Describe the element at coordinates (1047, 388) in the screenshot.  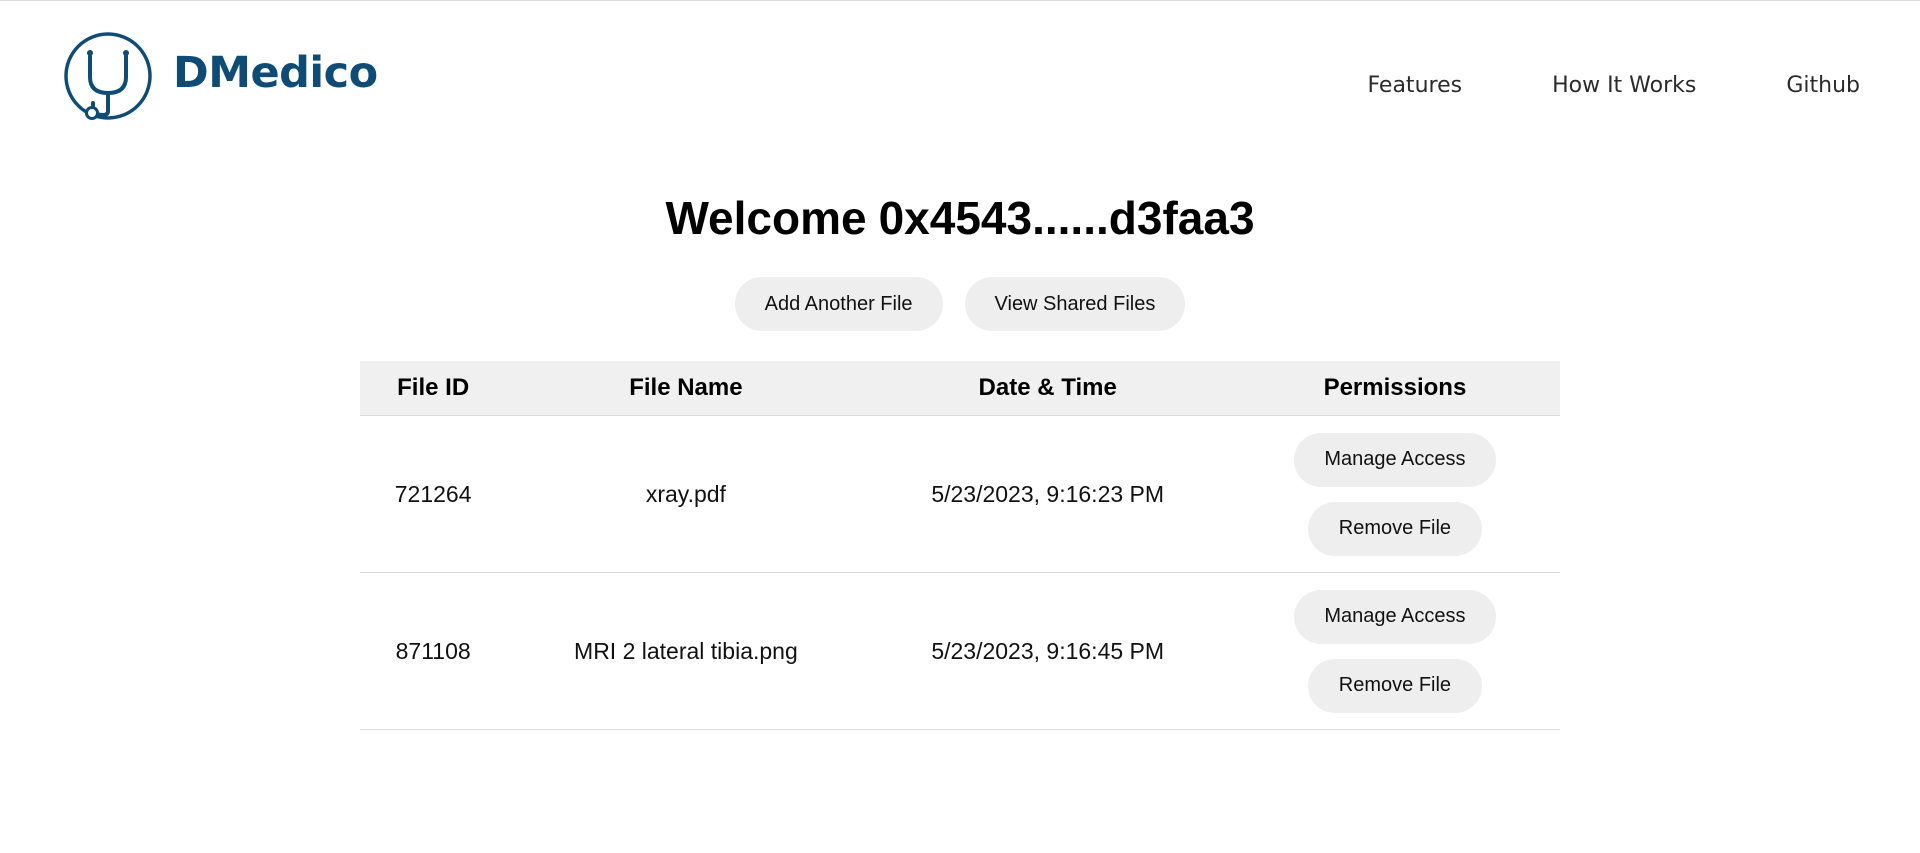
I see `header-date-time: Date & Time` at that location.